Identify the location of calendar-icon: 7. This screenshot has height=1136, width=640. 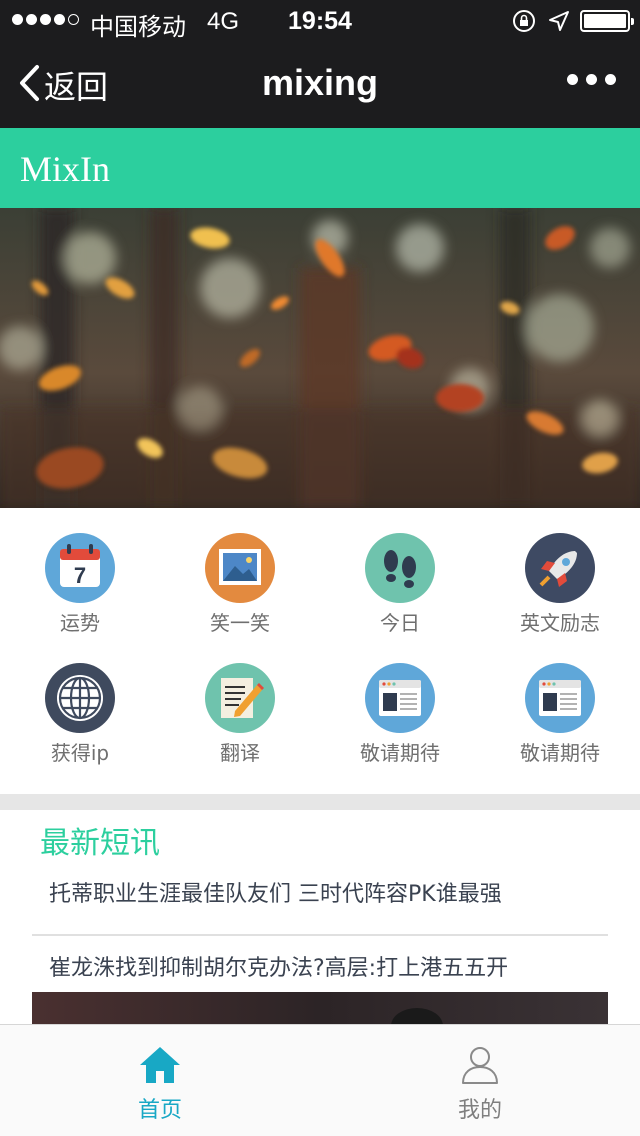
(80, 568).